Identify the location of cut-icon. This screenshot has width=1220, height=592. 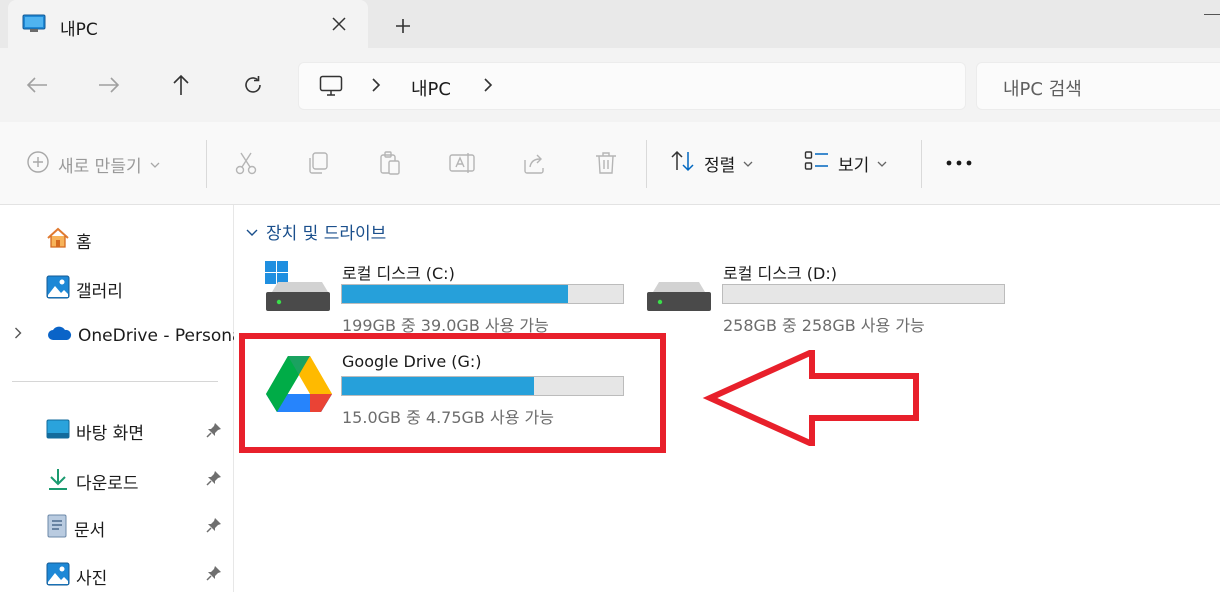
(246, 163).